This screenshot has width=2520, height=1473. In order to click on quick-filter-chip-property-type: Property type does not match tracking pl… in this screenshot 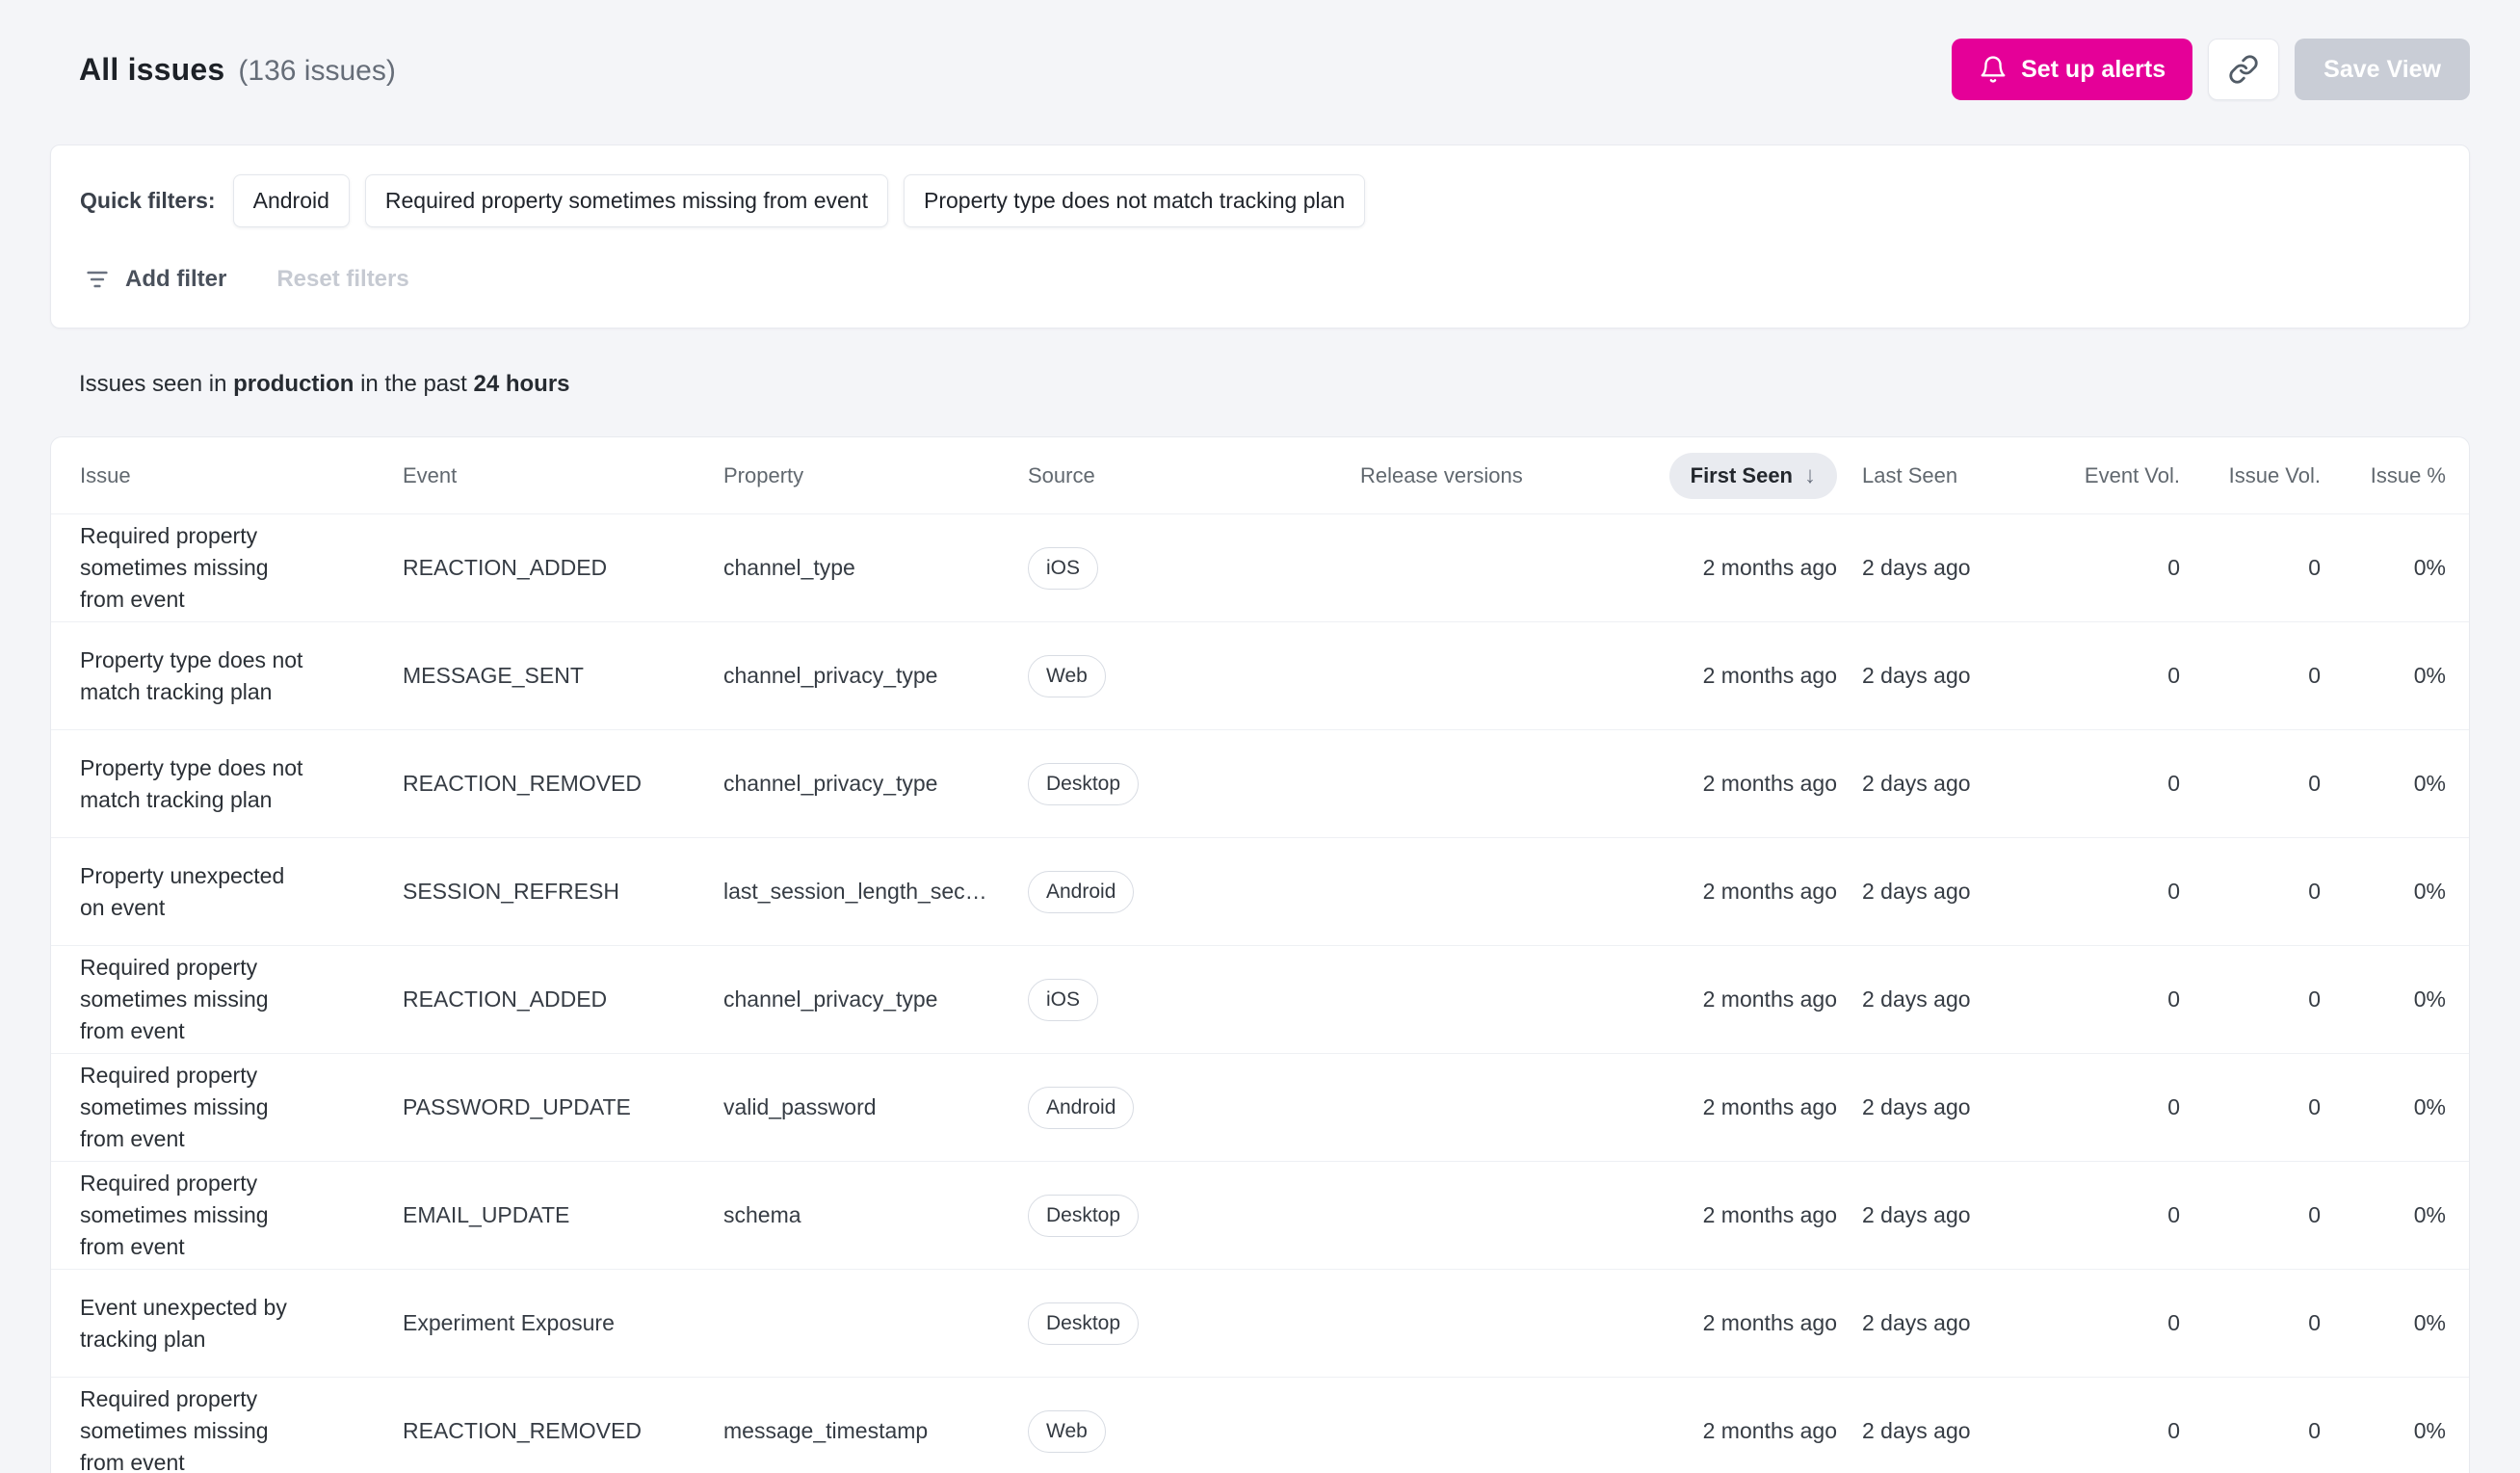, I will do `click(1134, 200)`.